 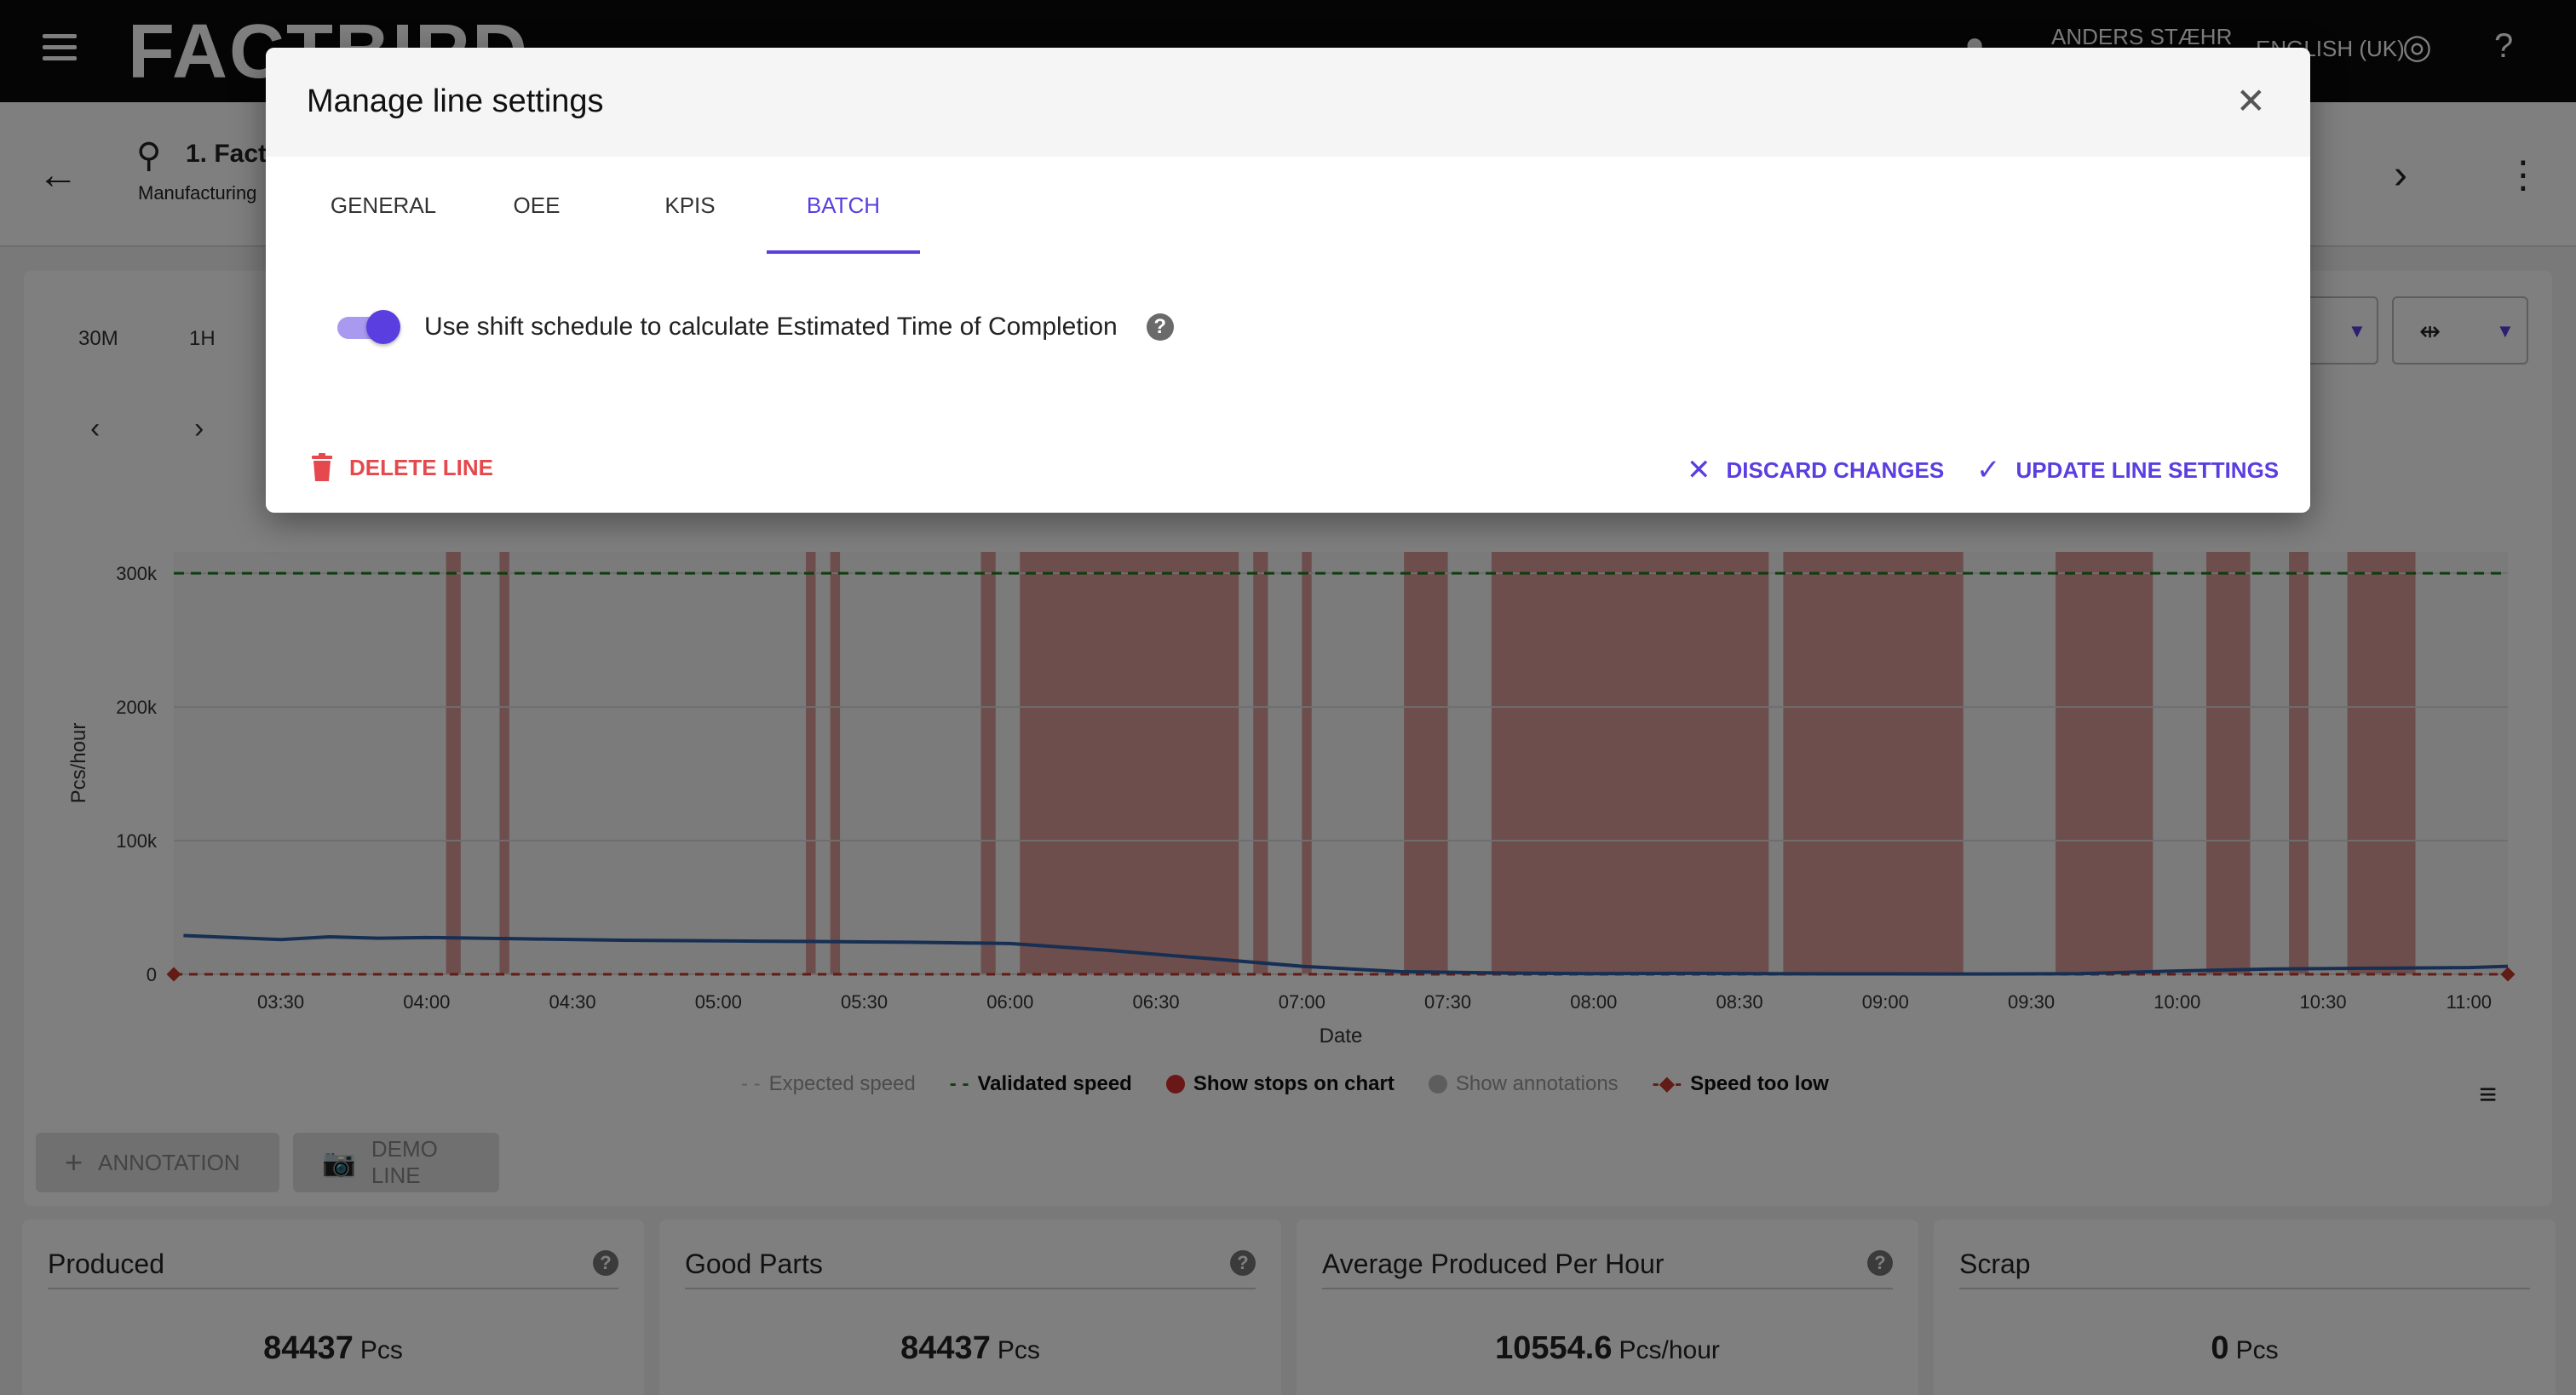 What do you see at coordinates (1816, 470) in the screenshot?
I see `discard-changes-button: ✕ DISCARD CHANGES` at bounding box center [1816, 470].